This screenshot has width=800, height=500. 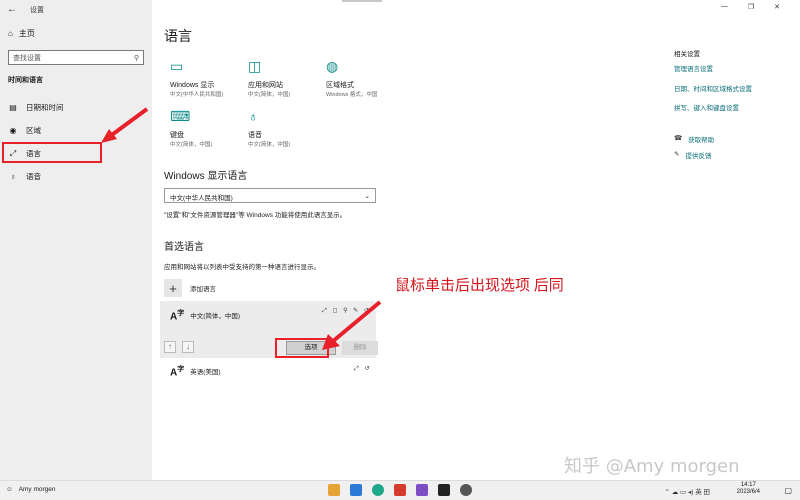 I want to click on search-placeholder: 查找设置, so click(x=27, y=58).